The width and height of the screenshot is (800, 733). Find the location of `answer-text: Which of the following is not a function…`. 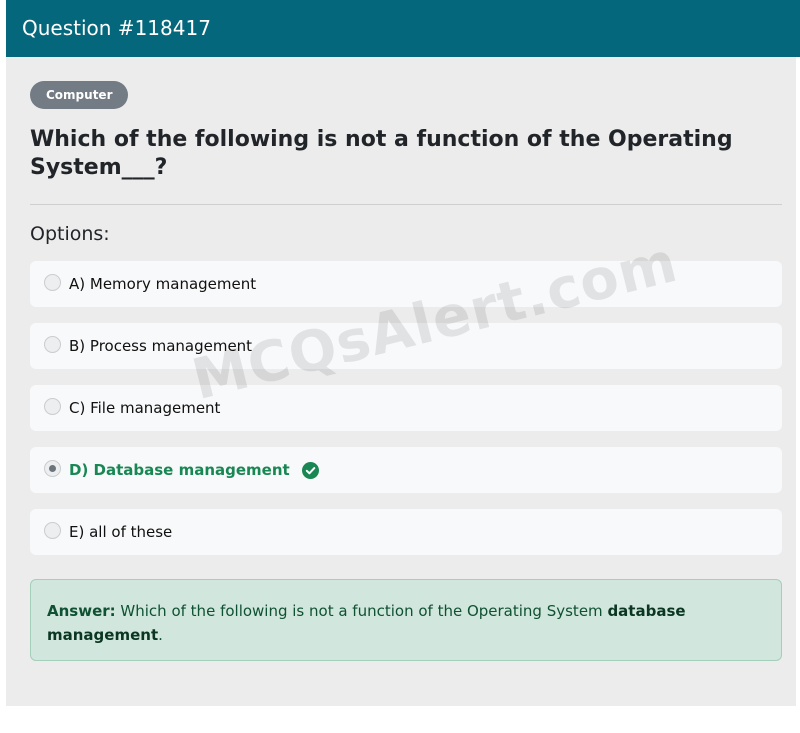

answer-text: Which of the following is not a function… is located at coordinates (361, 611).